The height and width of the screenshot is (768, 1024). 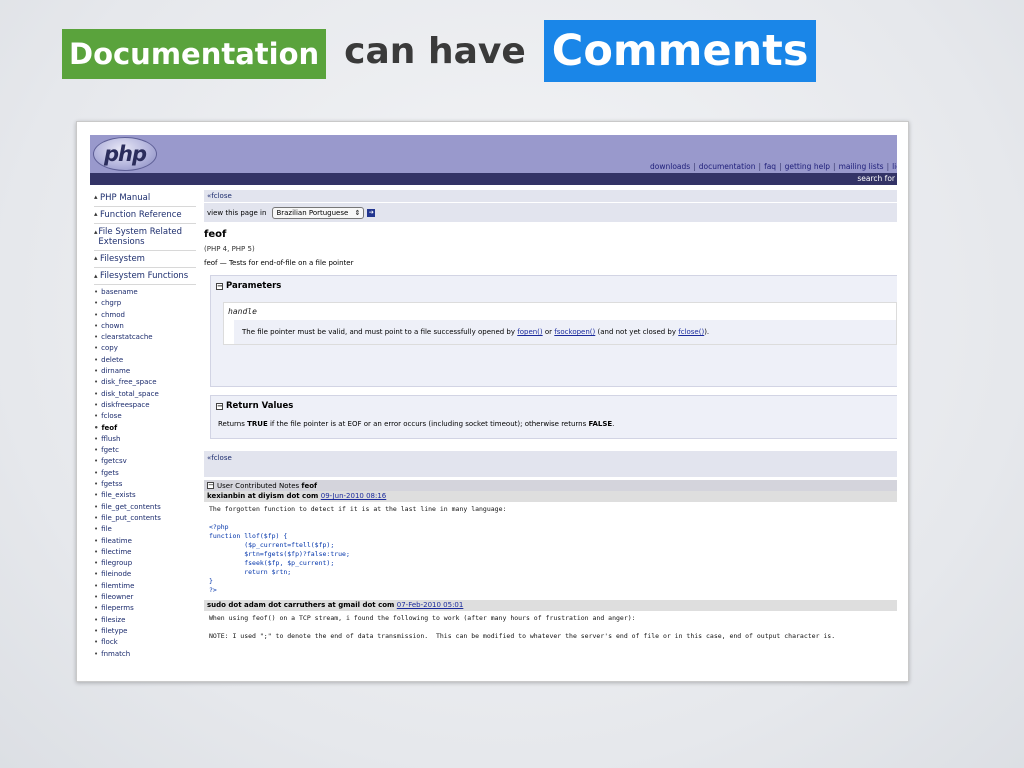 What do you see at coordinates (145, 428) in the screenshot?
I see `function-link-current: • feof` at bounding box center [145, 428].